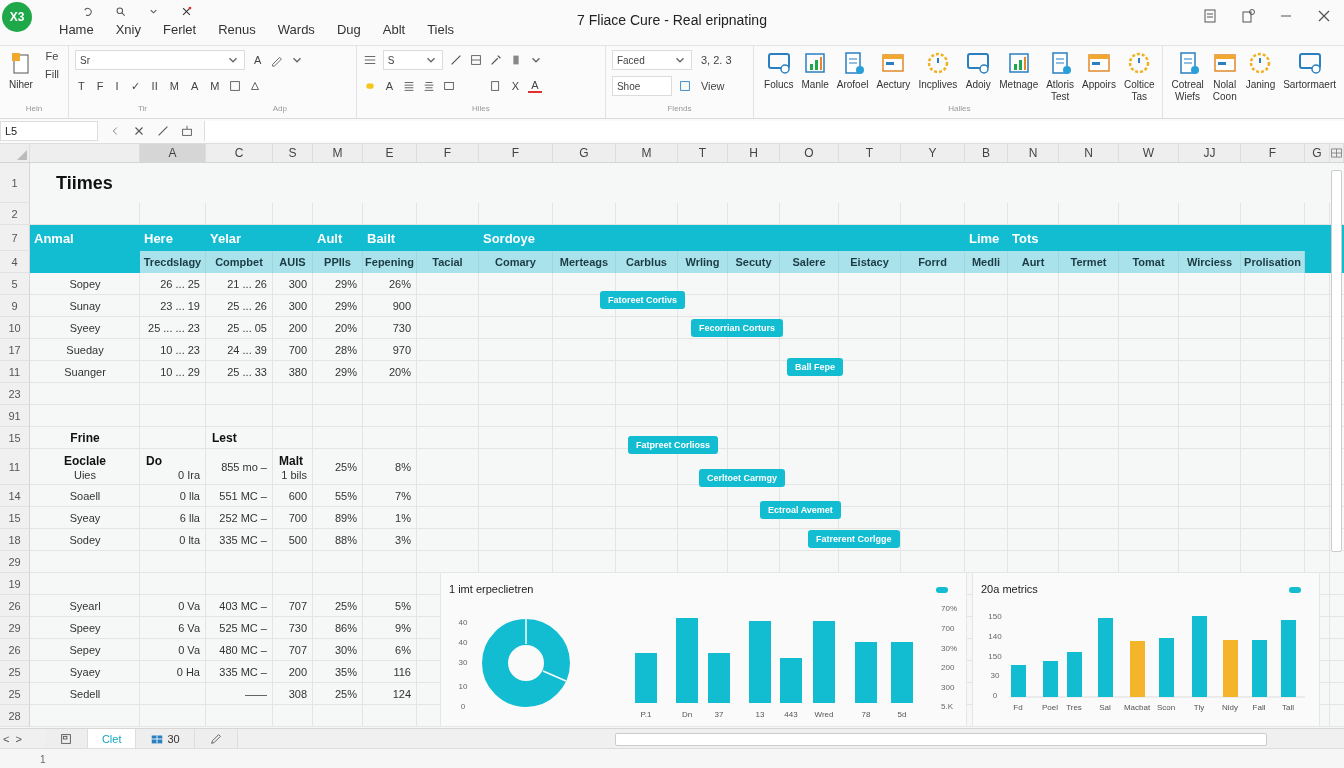 The width and height of the screenshot is (1344, 768). What do you see at coordinates (128, 29) in the screenshot?
I see `menu-tab: Xniy` at bounding box center [128, 29].